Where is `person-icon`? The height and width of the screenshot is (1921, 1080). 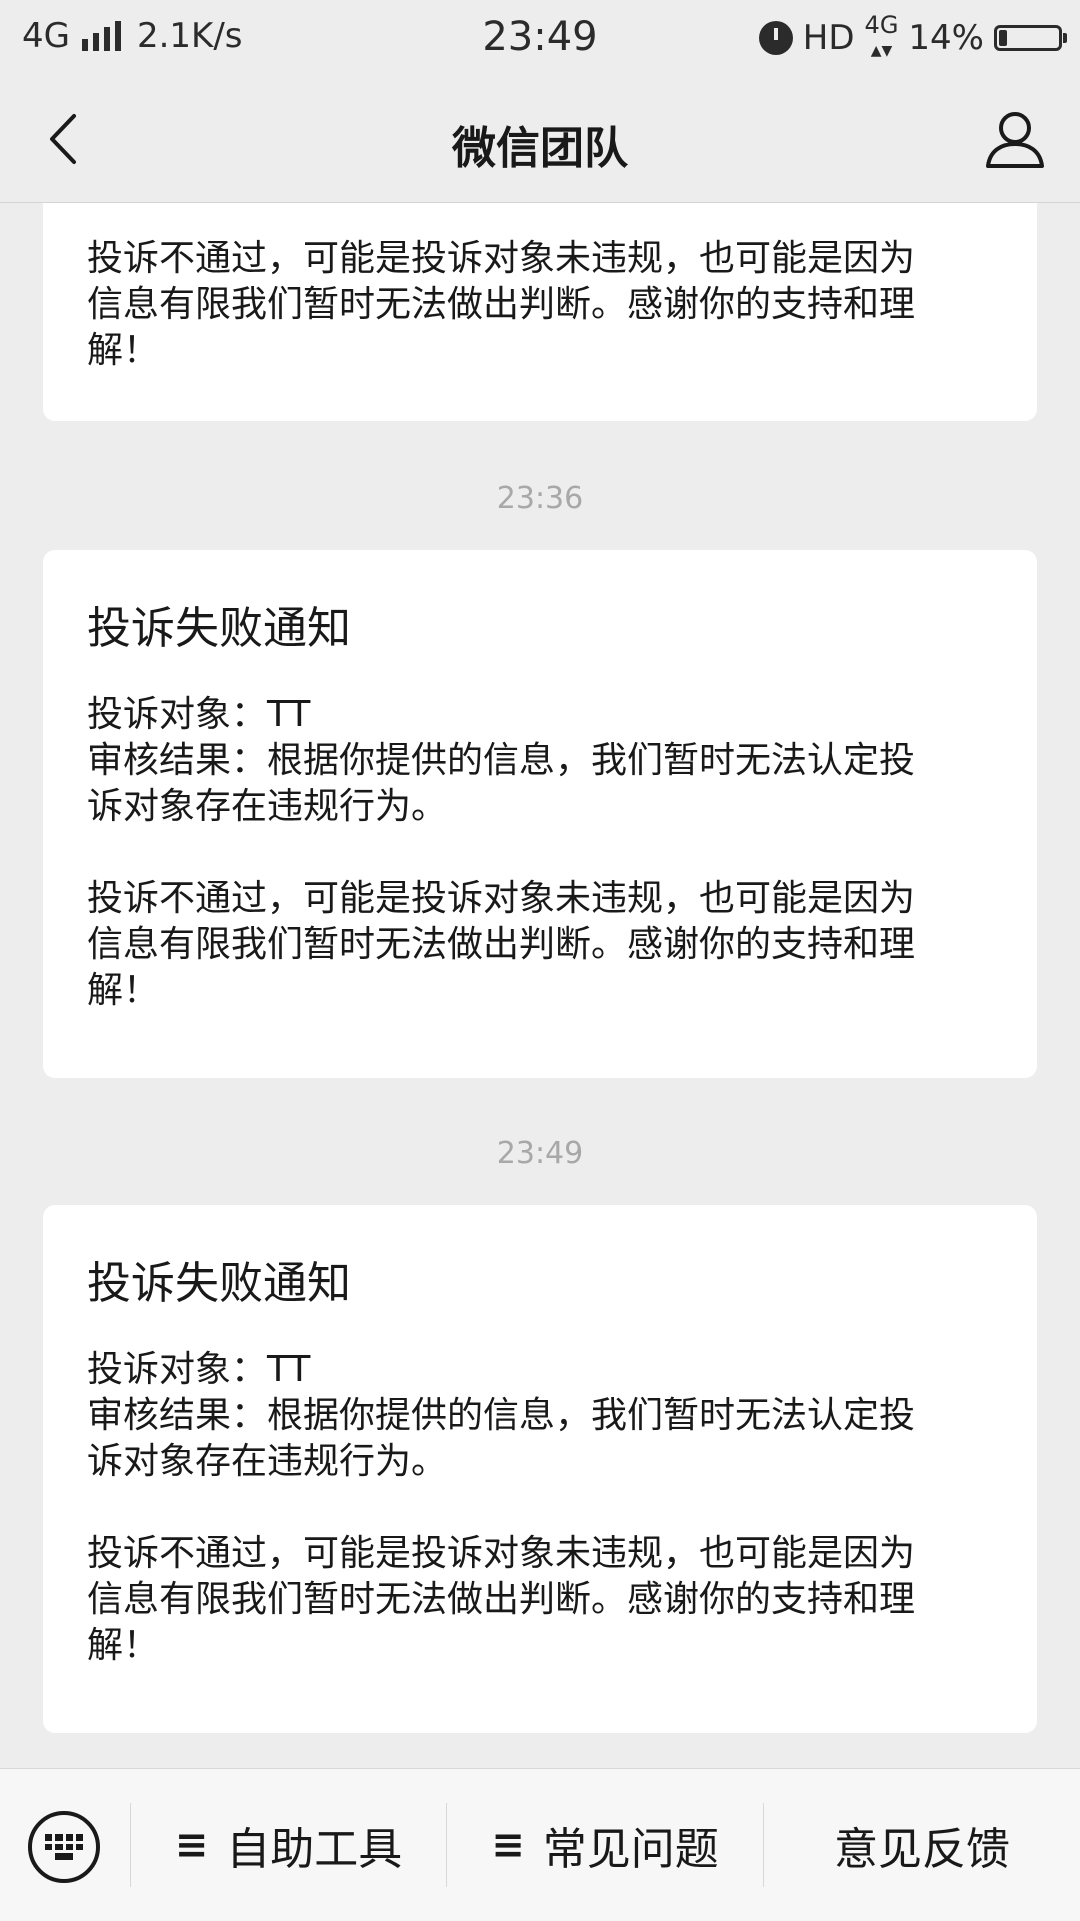 person-icon is located at coordinates (1015, 140).